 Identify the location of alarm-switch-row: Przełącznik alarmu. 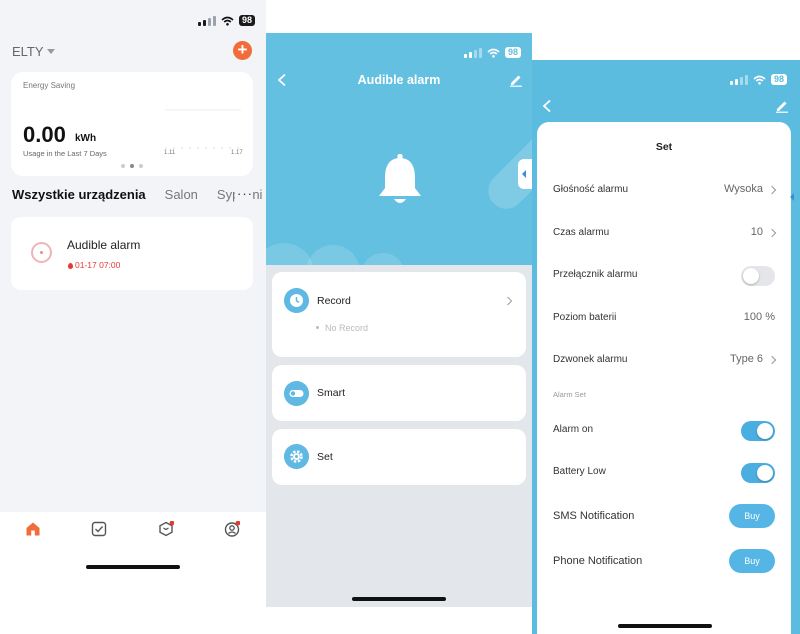
(664, 276).